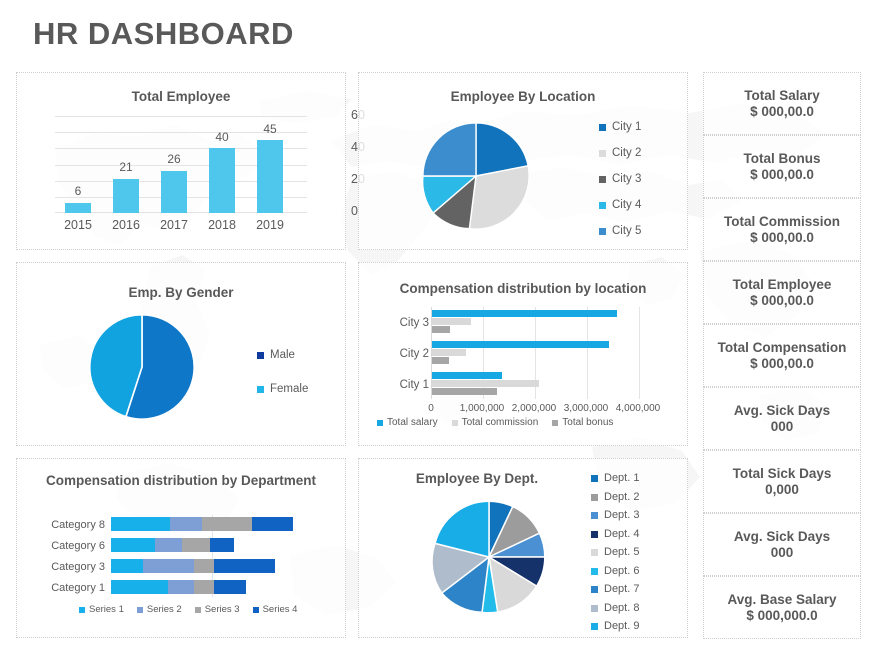 The width and height of the screenshot is (870, 653). Describe the element at coordinates (782, 426) in the screenshot. I see `kpi-value-avg-sick-days-1: 000` at that location.